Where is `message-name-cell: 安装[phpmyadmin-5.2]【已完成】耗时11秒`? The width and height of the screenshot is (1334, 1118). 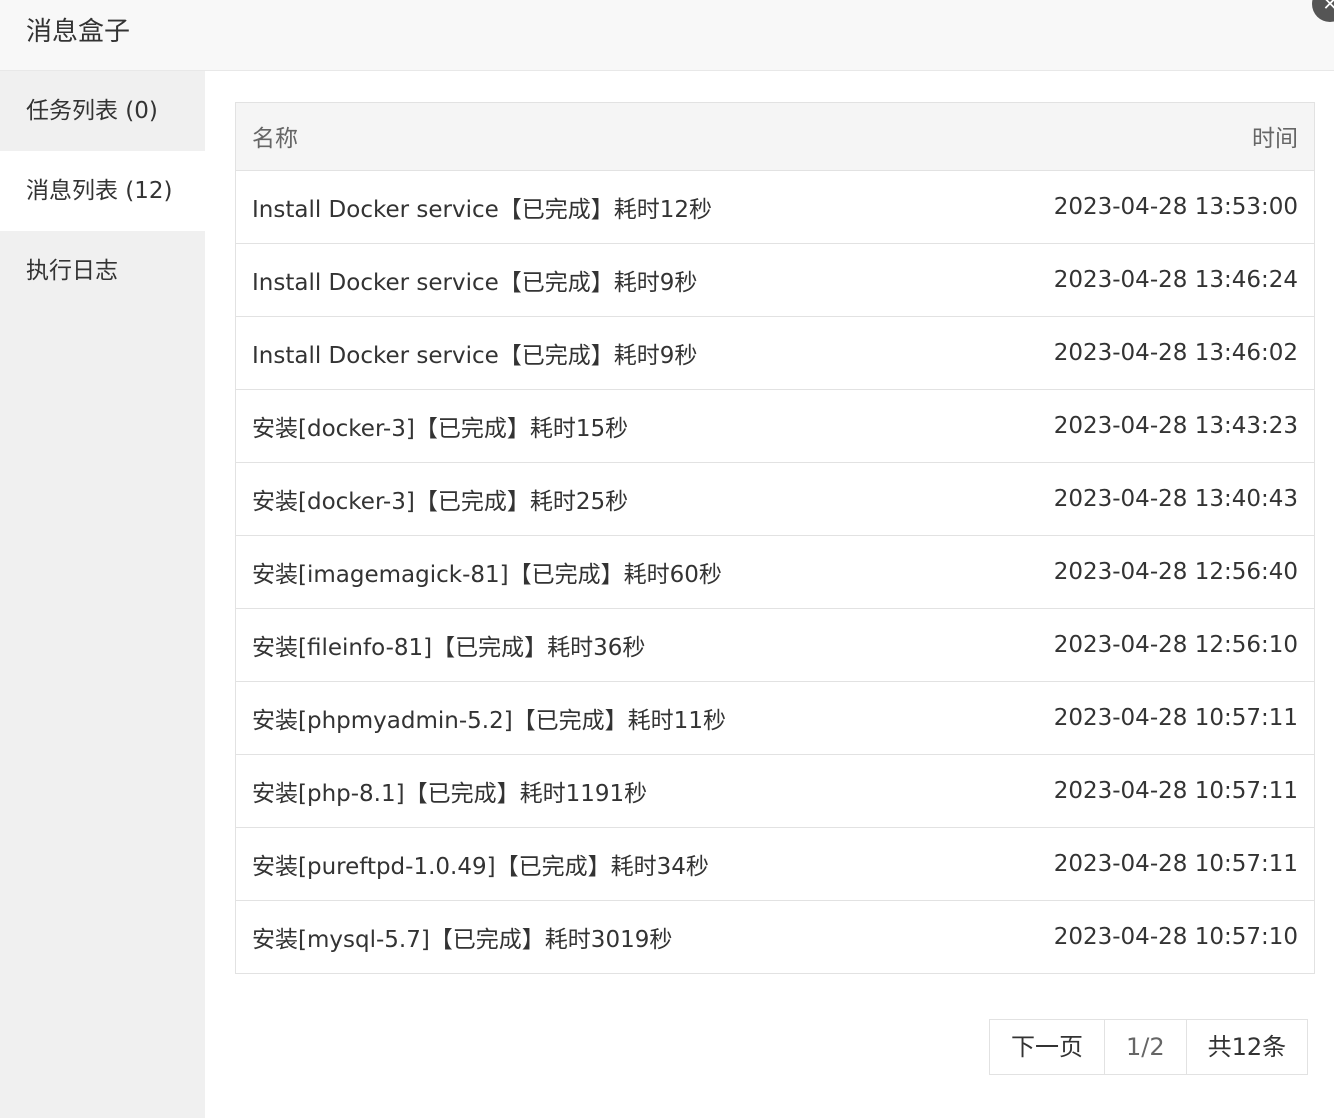 message-name-cell: 安装[phpmyadmin-5.2]【已完成】耗时11秒 is located at coordinates (489, 720).